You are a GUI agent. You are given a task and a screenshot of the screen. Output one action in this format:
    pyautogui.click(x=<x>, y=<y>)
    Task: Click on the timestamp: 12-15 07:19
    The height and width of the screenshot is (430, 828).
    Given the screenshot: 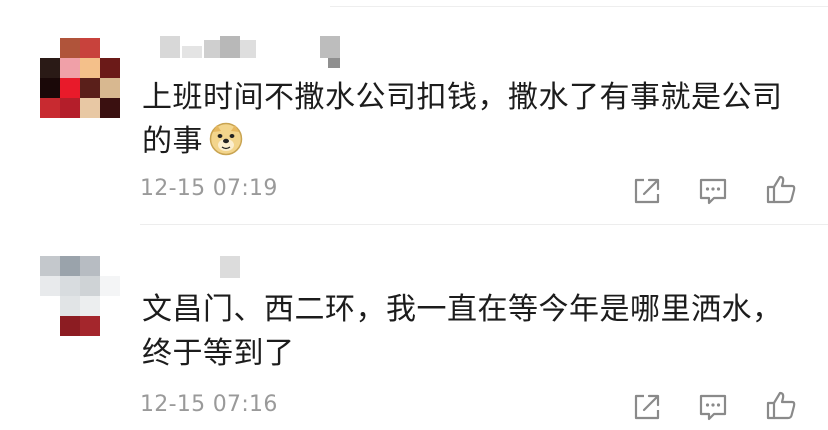 What is the action you would take?
    pyautogui.click(x=209, y=188)
    